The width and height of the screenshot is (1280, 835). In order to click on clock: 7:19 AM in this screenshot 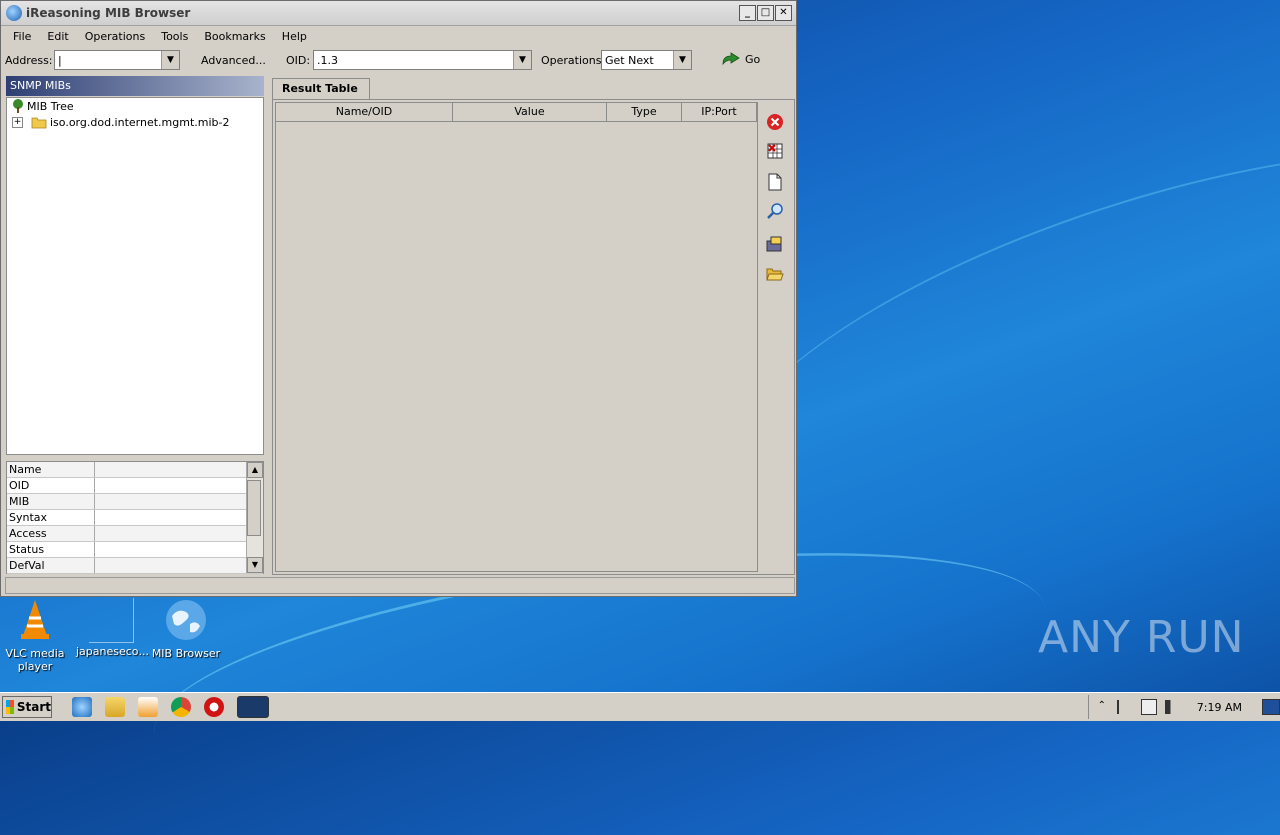, I will do `click(1219, 707)`.